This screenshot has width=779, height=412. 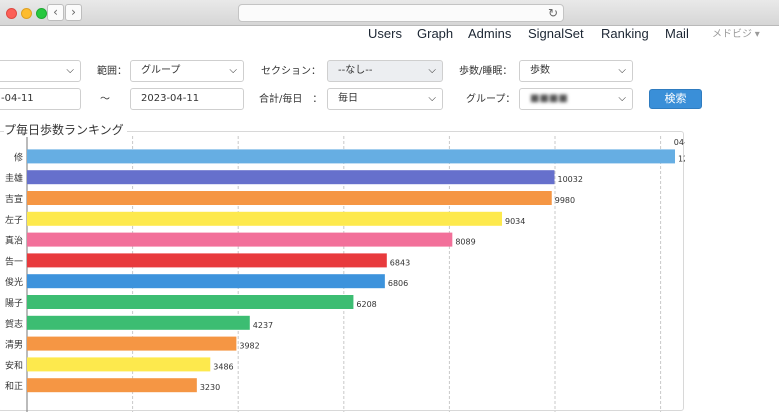 What do you see at coordinates (14, 303) in the screenshot?
I see `category-label: 陽子` at bounding box center [14, 303].